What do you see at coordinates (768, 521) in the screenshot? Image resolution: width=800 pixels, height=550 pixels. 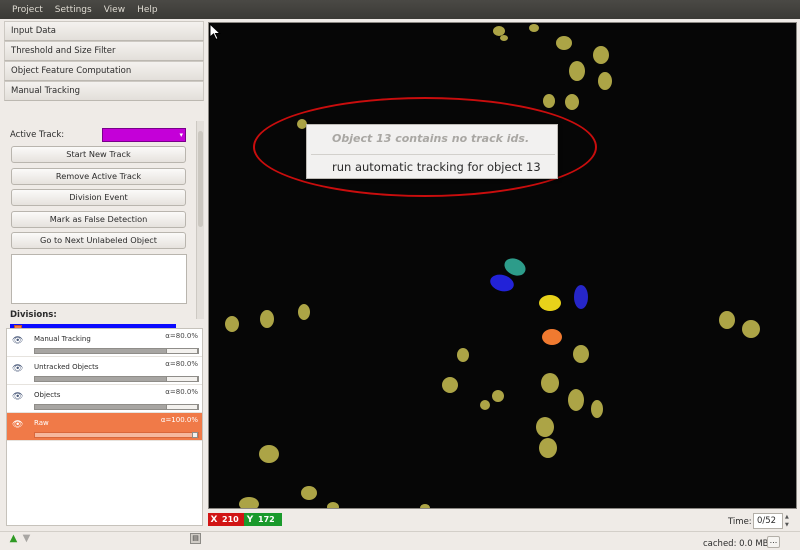 I see `time-spinbox: 0/52` at bounding box center [768, 521].